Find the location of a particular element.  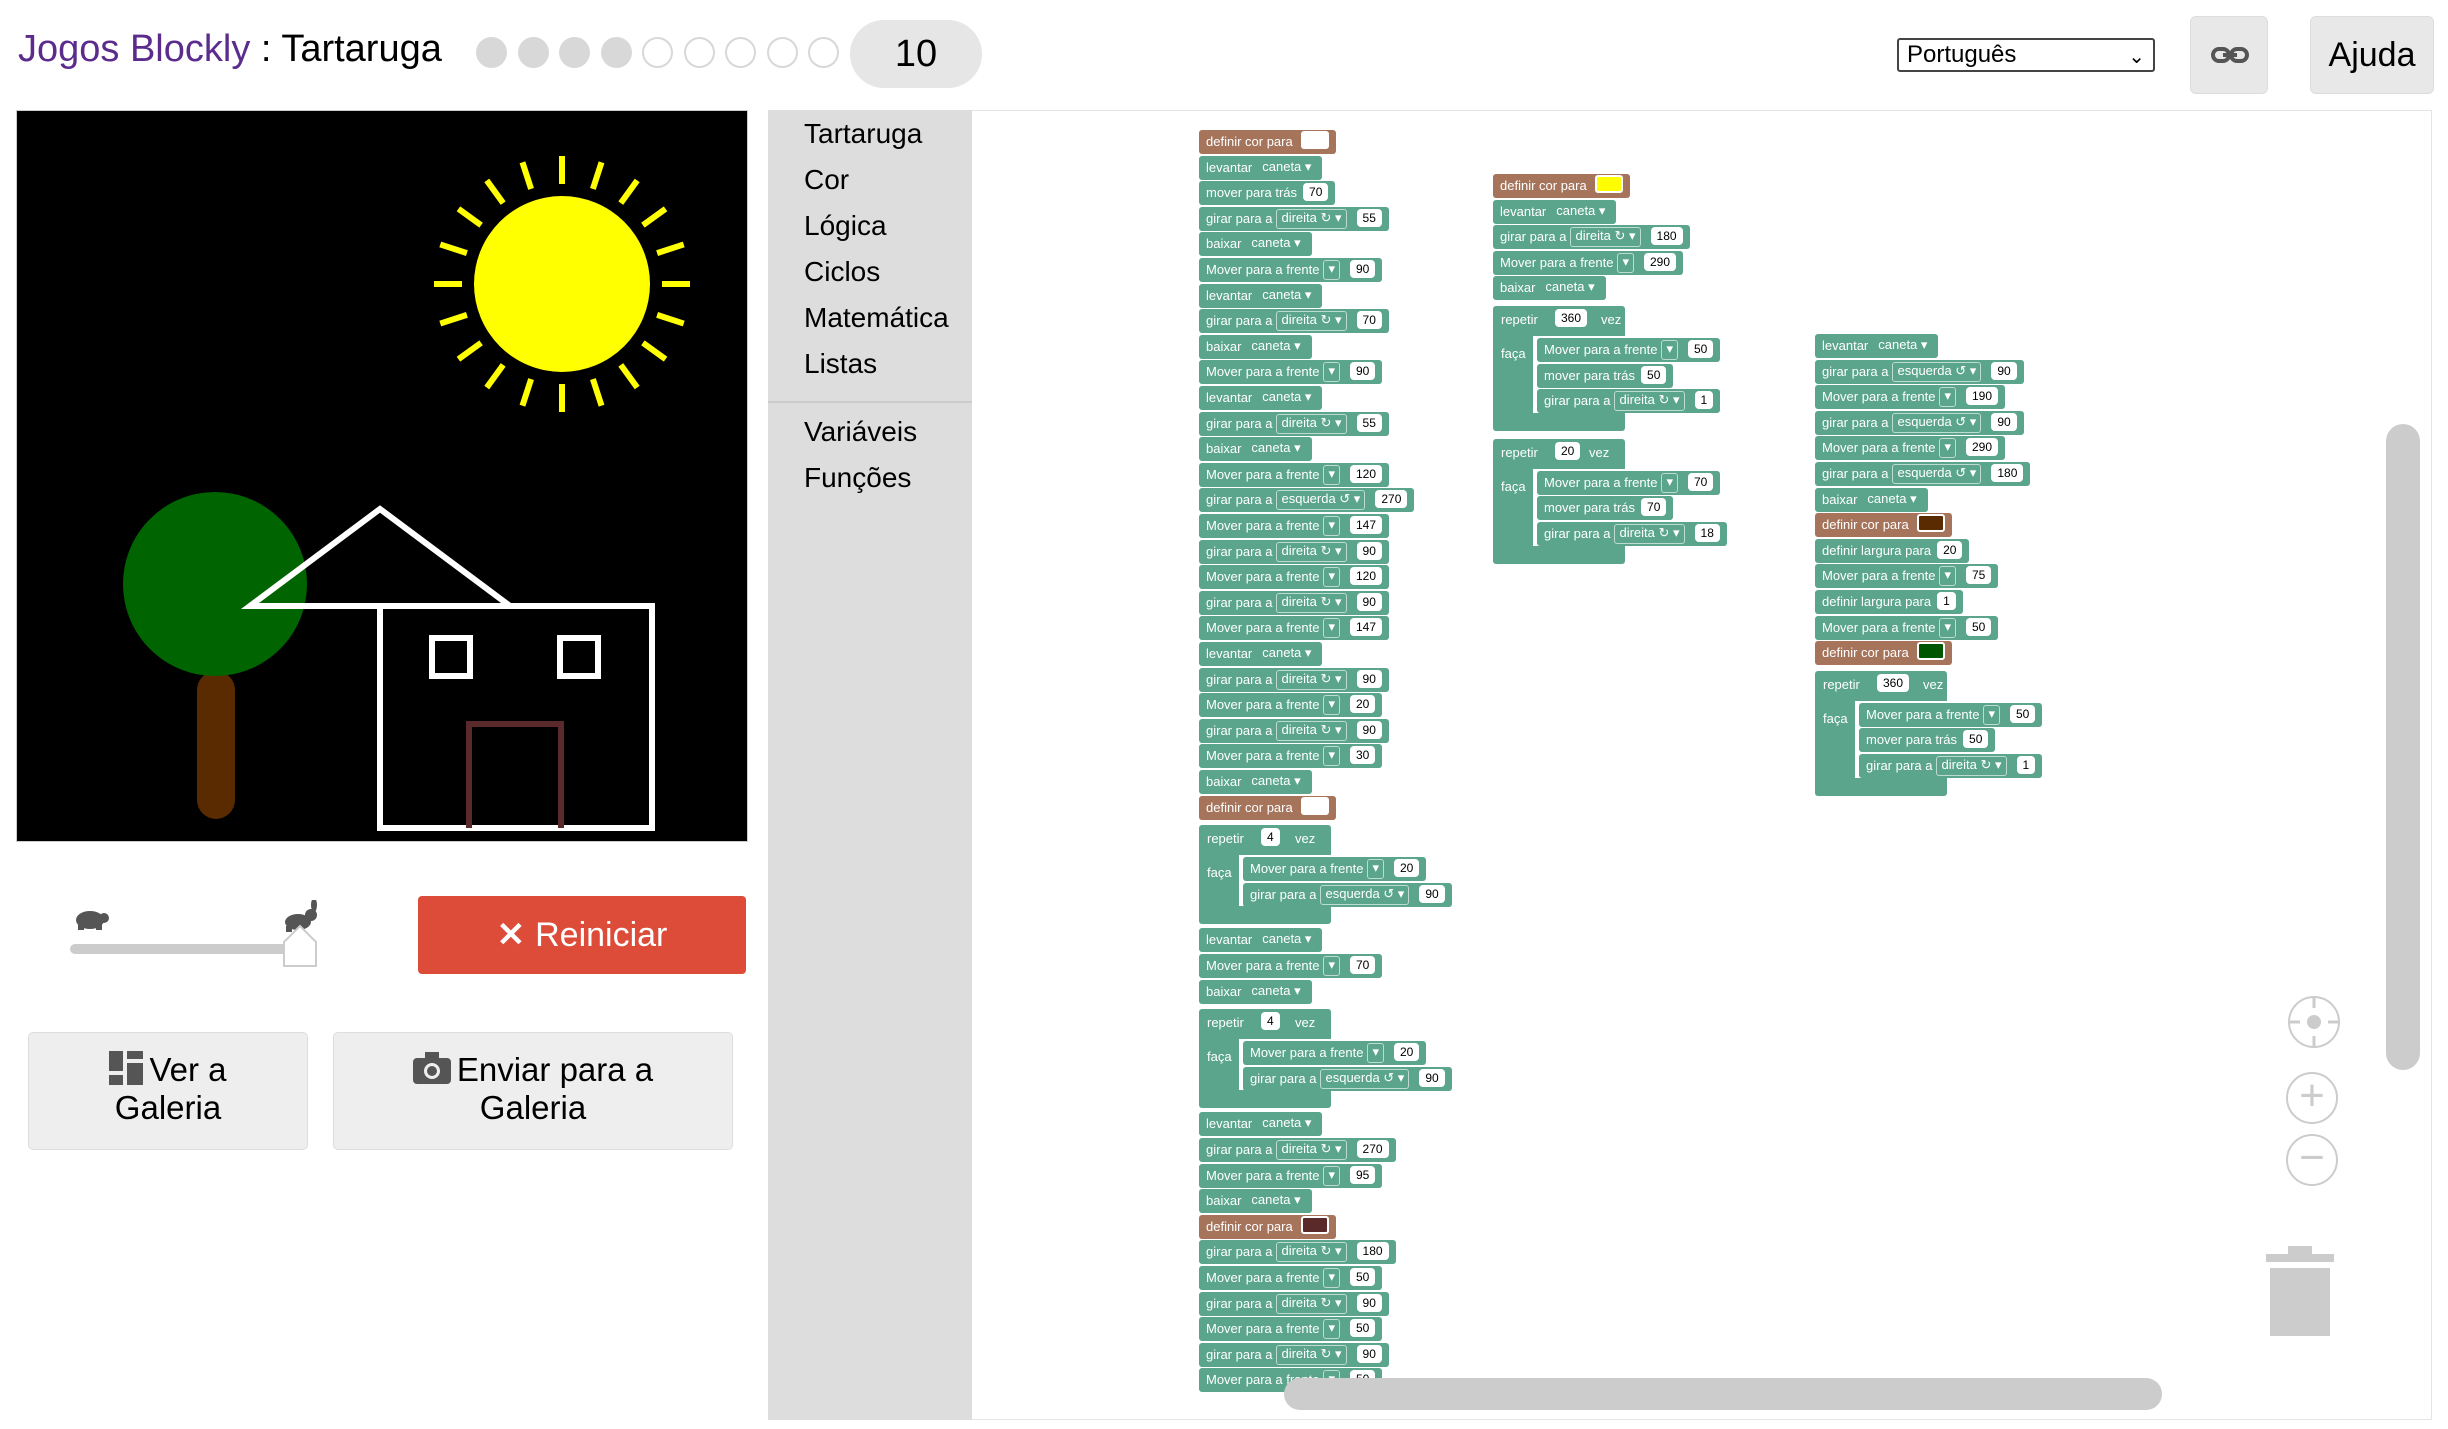

code-block: girar para a esquerda ↺ ▾ 180 is located at coordinates (1923, 474).